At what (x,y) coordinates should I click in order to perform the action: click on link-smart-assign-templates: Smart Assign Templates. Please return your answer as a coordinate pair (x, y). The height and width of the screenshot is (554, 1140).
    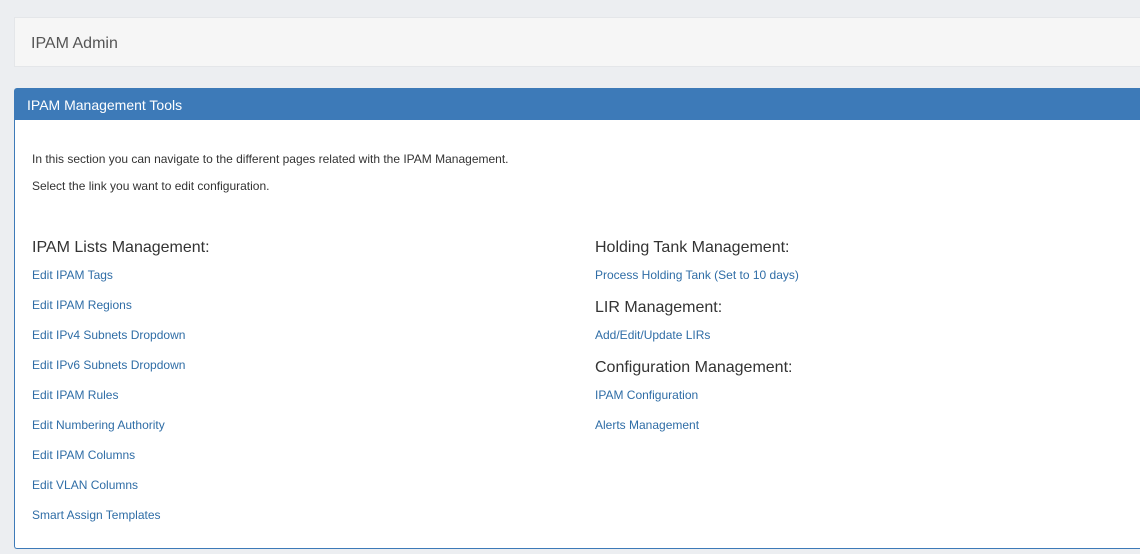
    Looking at the image, I should click on (96, 515).